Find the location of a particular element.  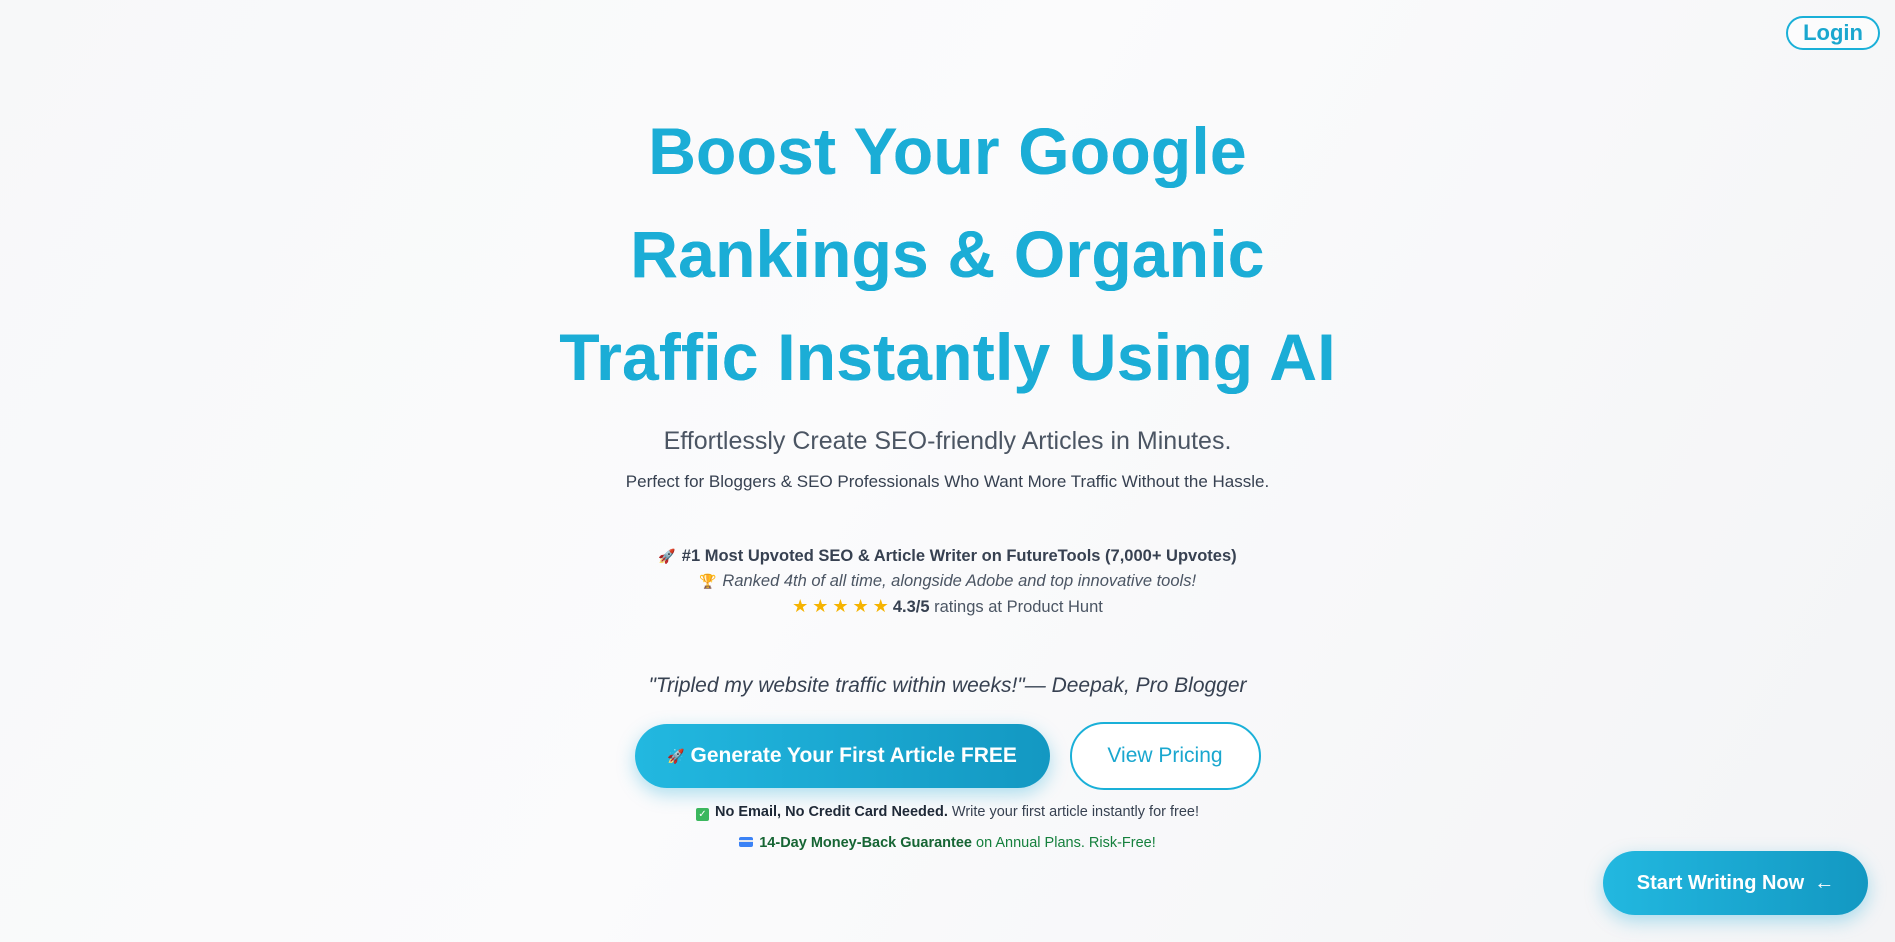

generate-article-button: 🚀 Generate Your First Article FREE is located at coordinates (842, 756).